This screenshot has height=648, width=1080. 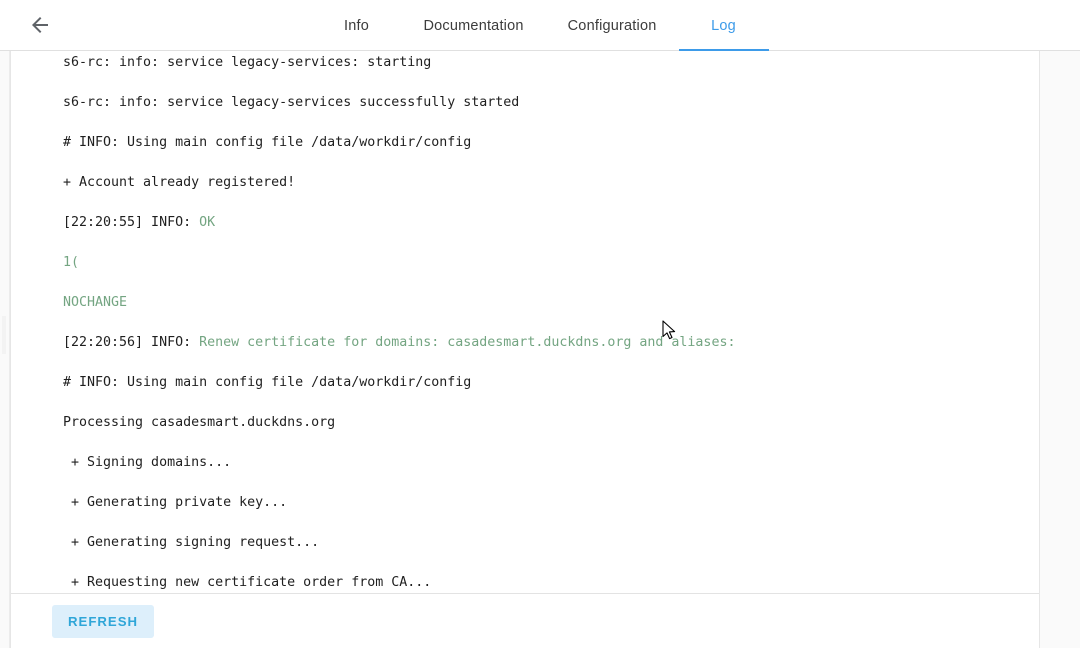 I want to click on tab-documentation: Documentation, so click(x=474, y=25).